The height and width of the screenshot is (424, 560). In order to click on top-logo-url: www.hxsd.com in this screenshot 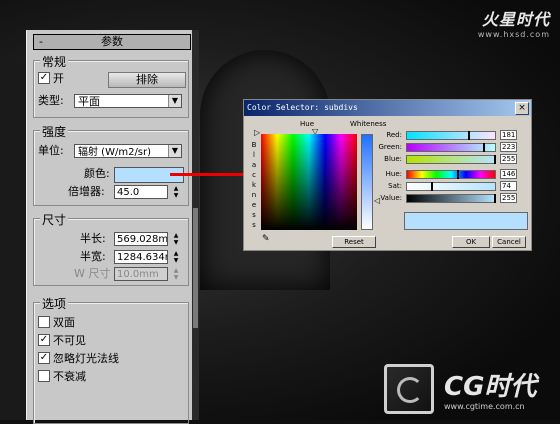, I will do `click(513, 34)`.